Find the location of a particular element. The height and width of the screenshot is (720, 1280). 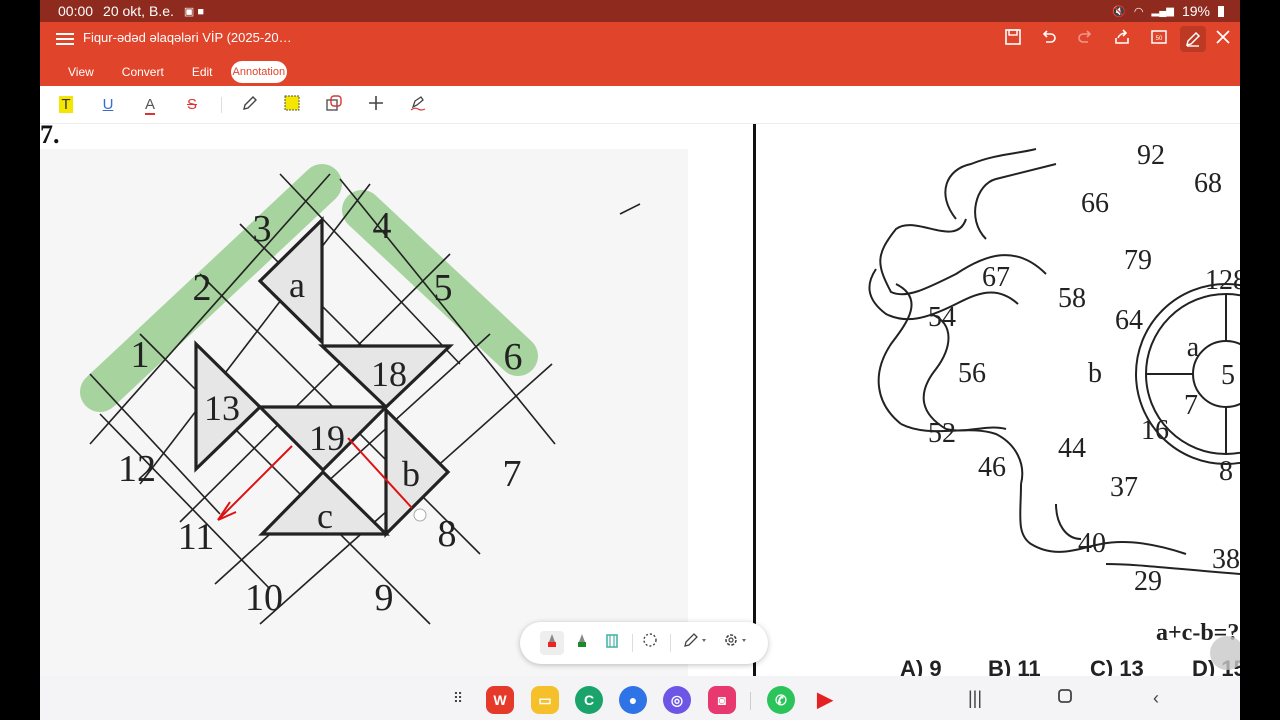

messages-icon: ● is located at coordinates (633, 700).